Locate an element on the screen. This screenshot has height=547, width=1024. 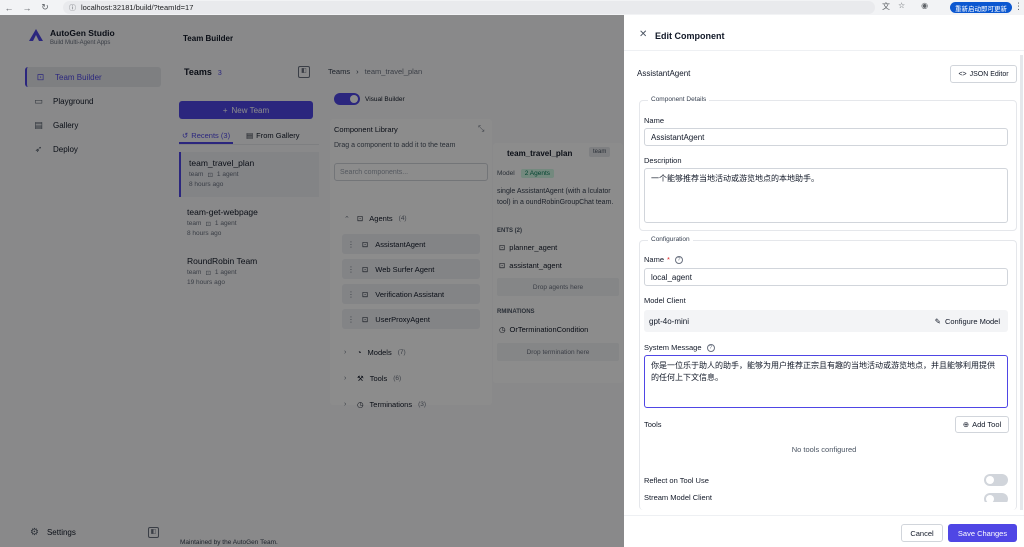
config-legend: Configuration is located at coordinates (670, 239).